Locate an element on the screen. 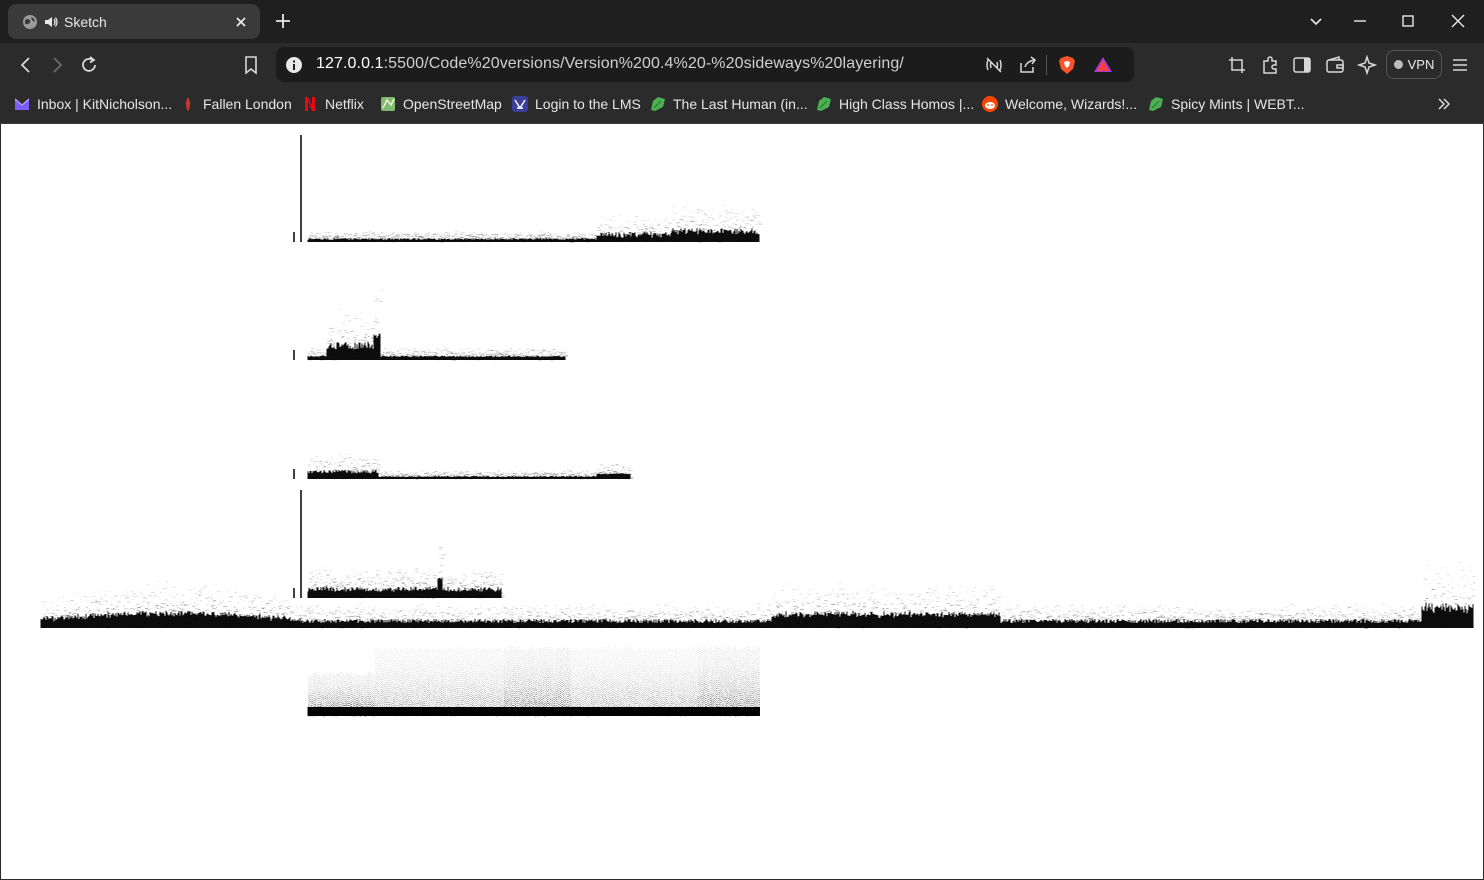 This screenshot has width=1484, height=880. bookmark-netflix: Netflix is located at coordinates (333, 104).